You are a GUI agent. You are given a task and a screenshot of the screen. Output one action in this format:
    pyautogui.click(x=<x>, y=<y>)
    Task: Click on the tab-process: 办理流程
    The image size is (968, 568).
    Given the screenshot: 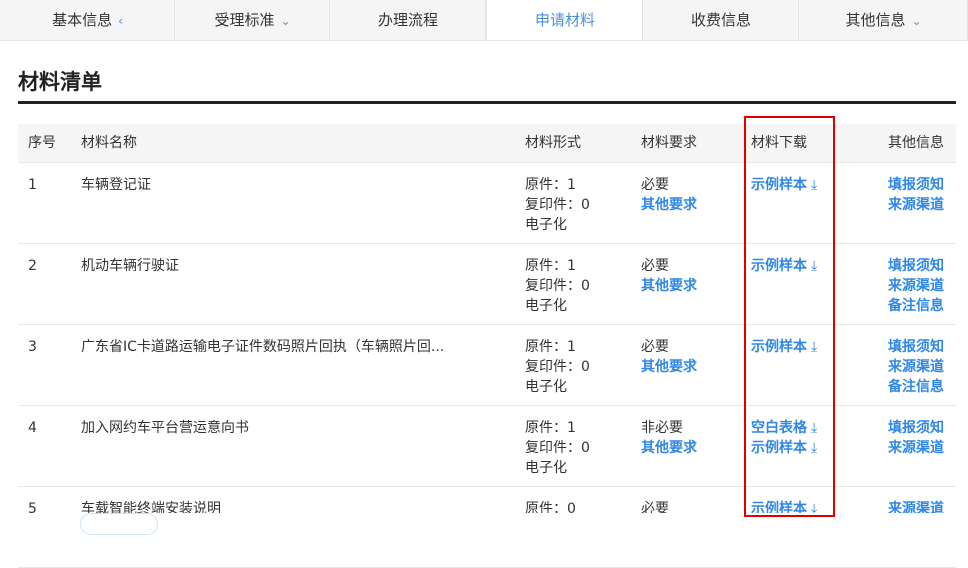 What is the action you would take?
    pyautogui.click(x=408, y=20)
    